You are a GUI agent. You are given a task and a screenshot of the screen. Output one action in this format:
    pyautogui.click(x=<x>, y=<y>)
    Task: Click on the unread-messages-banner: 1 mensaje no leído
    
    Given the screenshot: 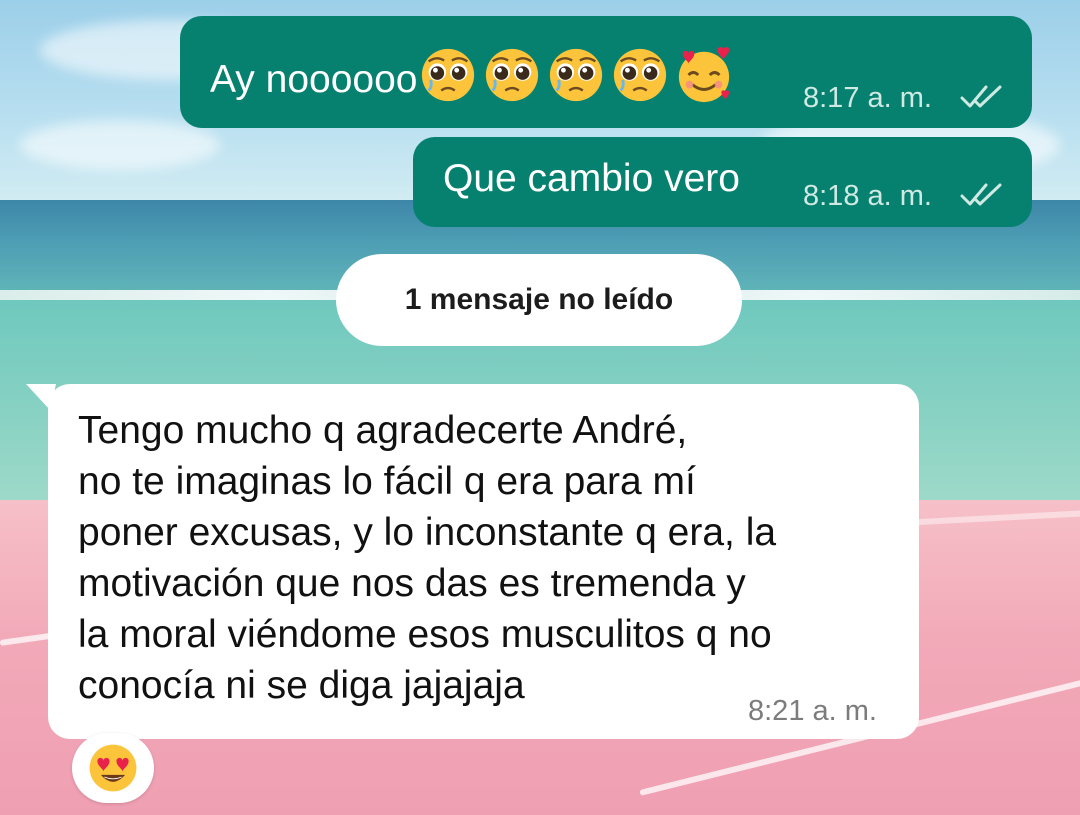 What is the action you would take?
    pyautogui.click(x=539, y=300)
    